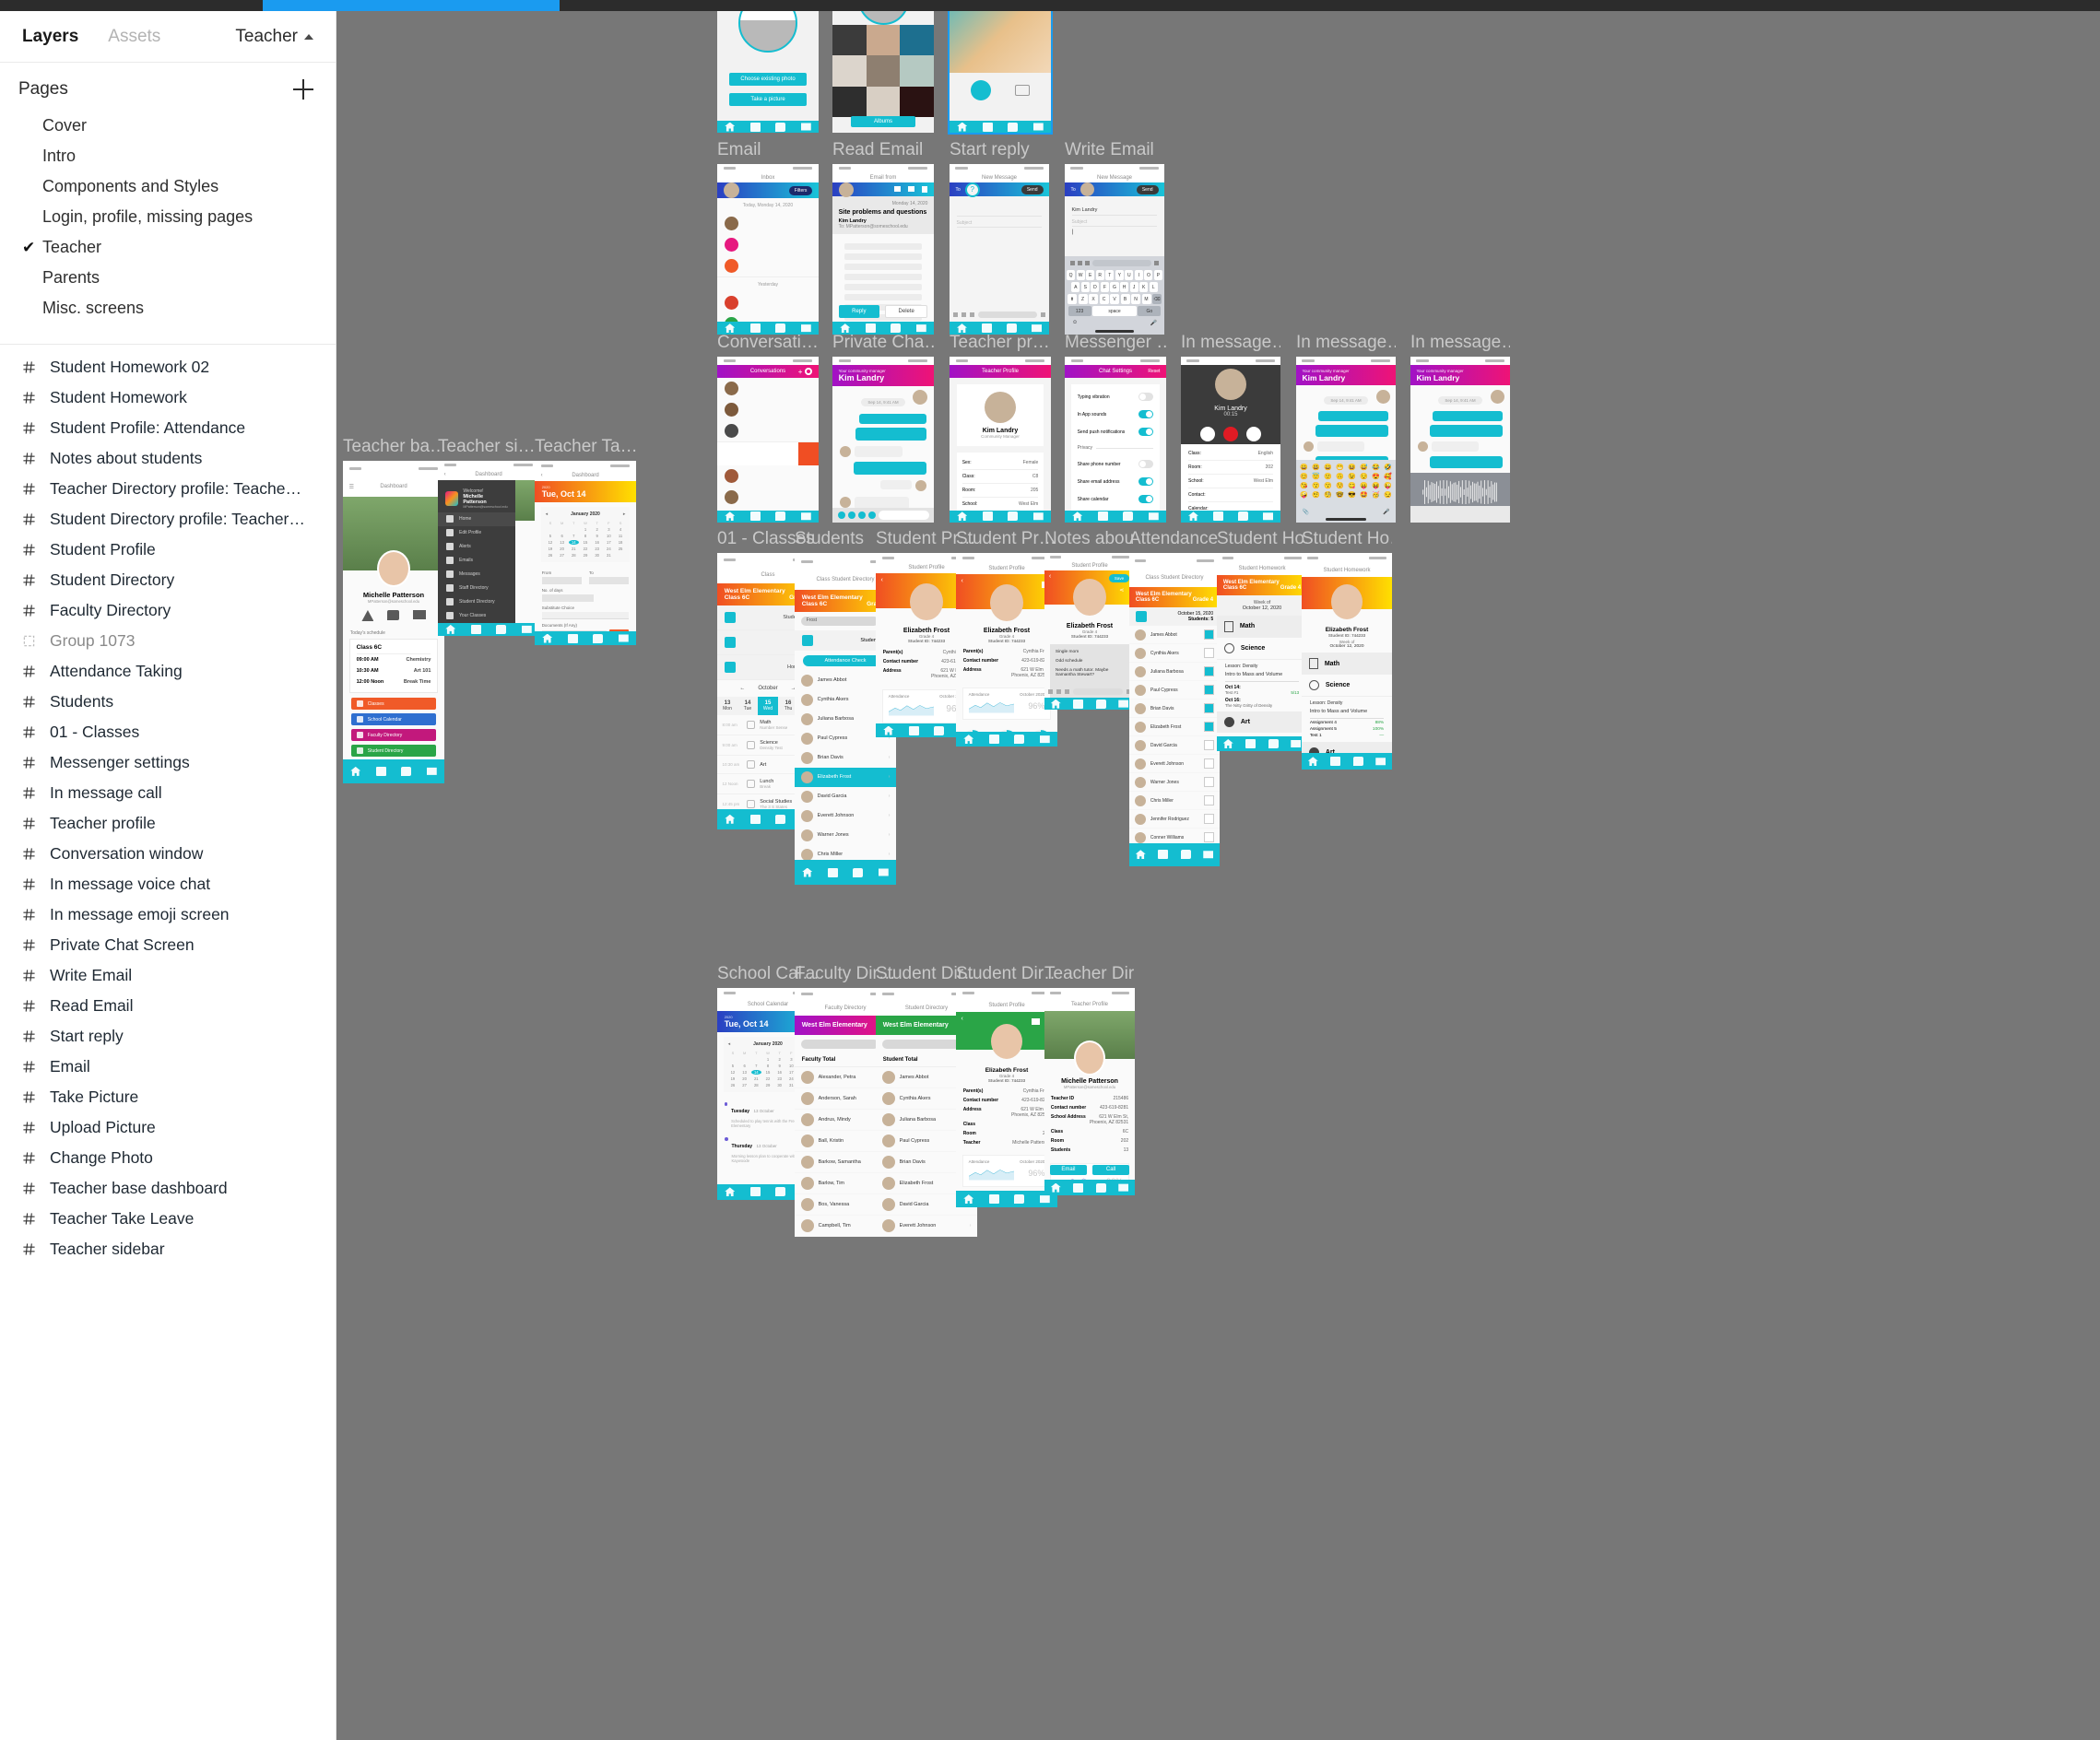 Image resolution: width=2100 pixels, height=1740 pixels. Describe the element at coordinates (477, 575) in the screenshot. I see `sidebar-item-messages: Messages` at that location.